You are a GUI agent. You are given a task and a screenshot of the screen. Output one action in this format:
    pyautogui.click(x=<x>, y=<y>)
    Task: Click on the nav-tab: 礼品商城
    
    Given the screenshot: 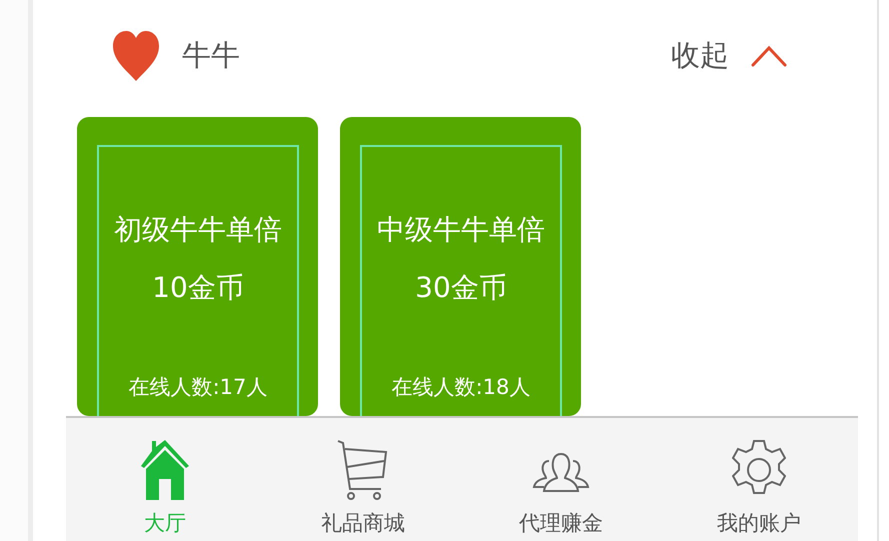 What is the action you would take?
    pyautogui.click(x=363, y=479)
    